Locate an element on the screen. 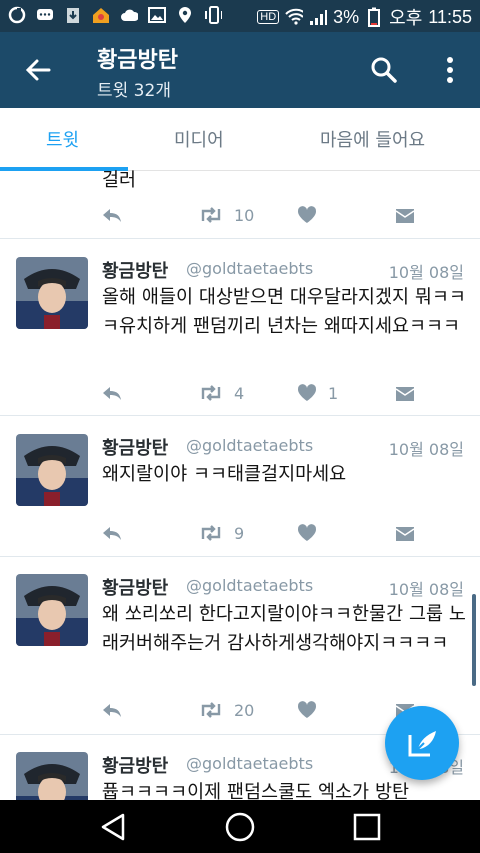  retweet-button: 10 is located at coordinates (226, 215).